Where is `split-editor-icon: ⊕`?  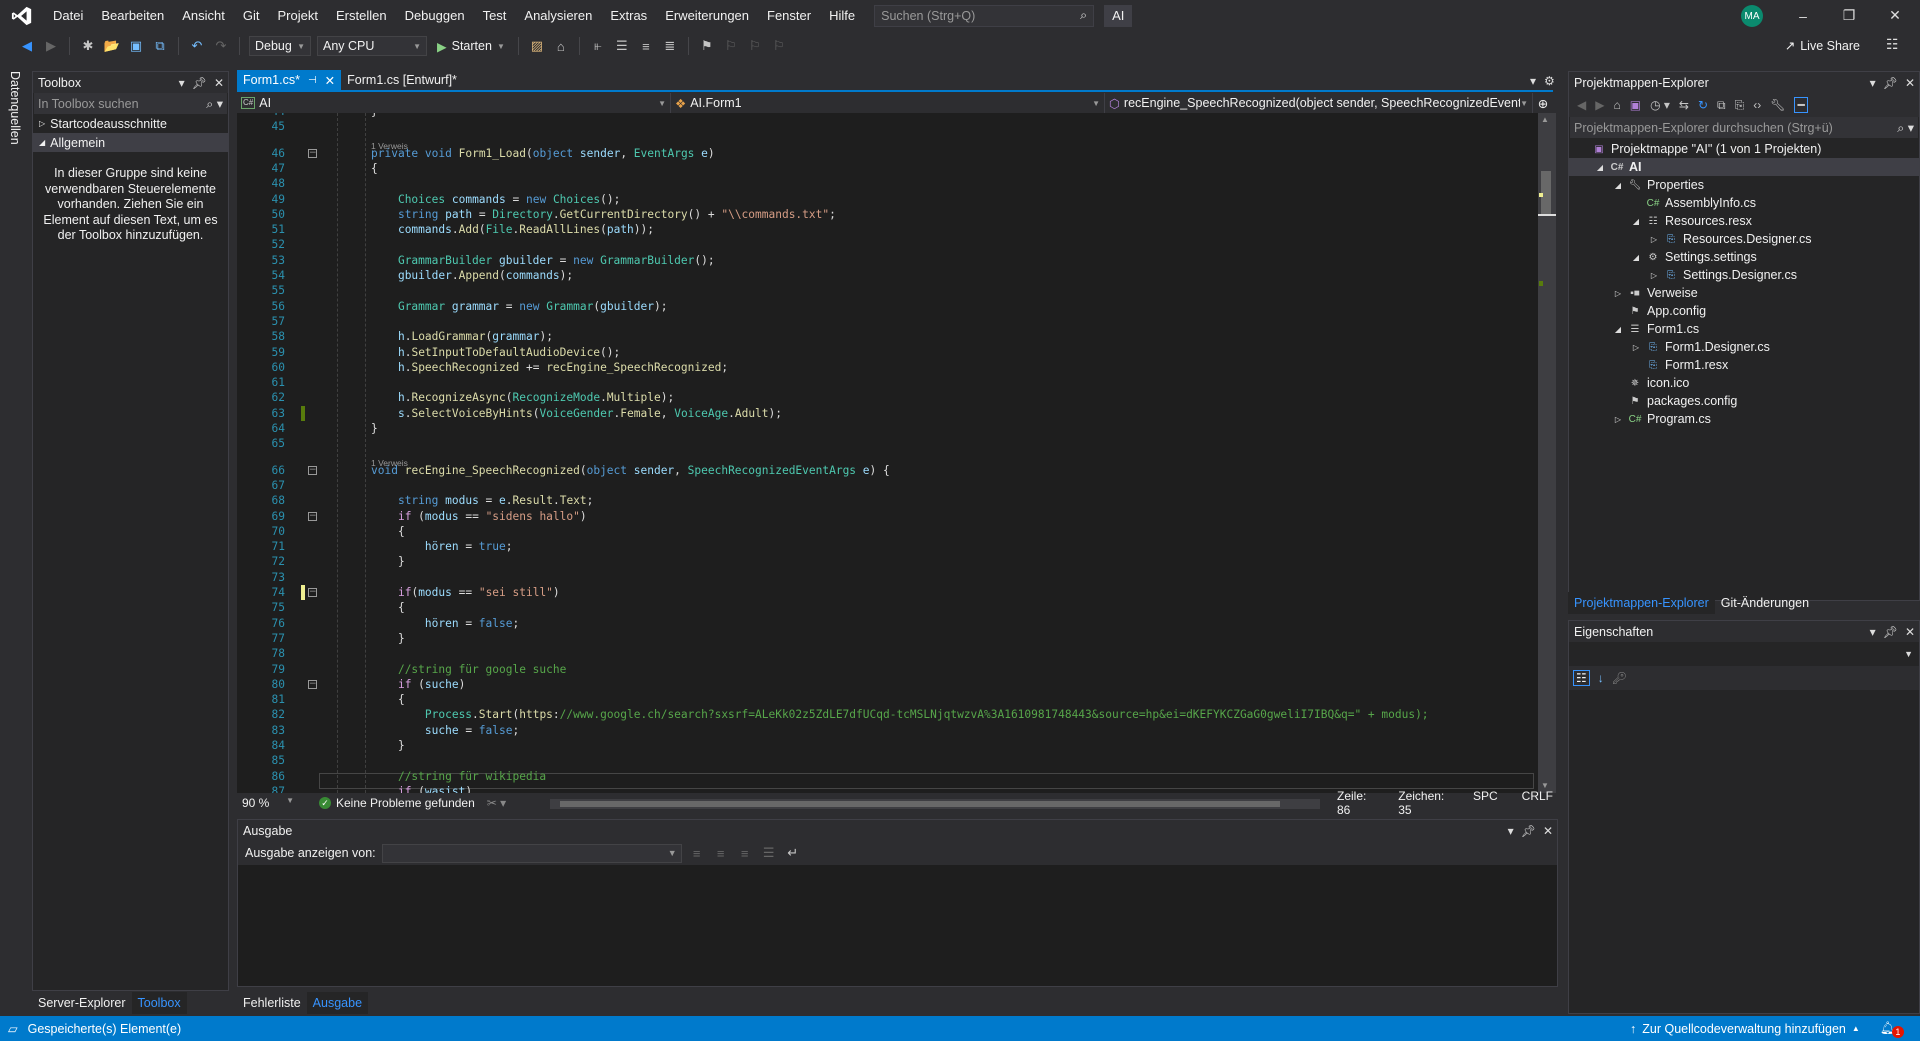 split-editor-icon: ⊕ is located at coordinates (1543, 103).